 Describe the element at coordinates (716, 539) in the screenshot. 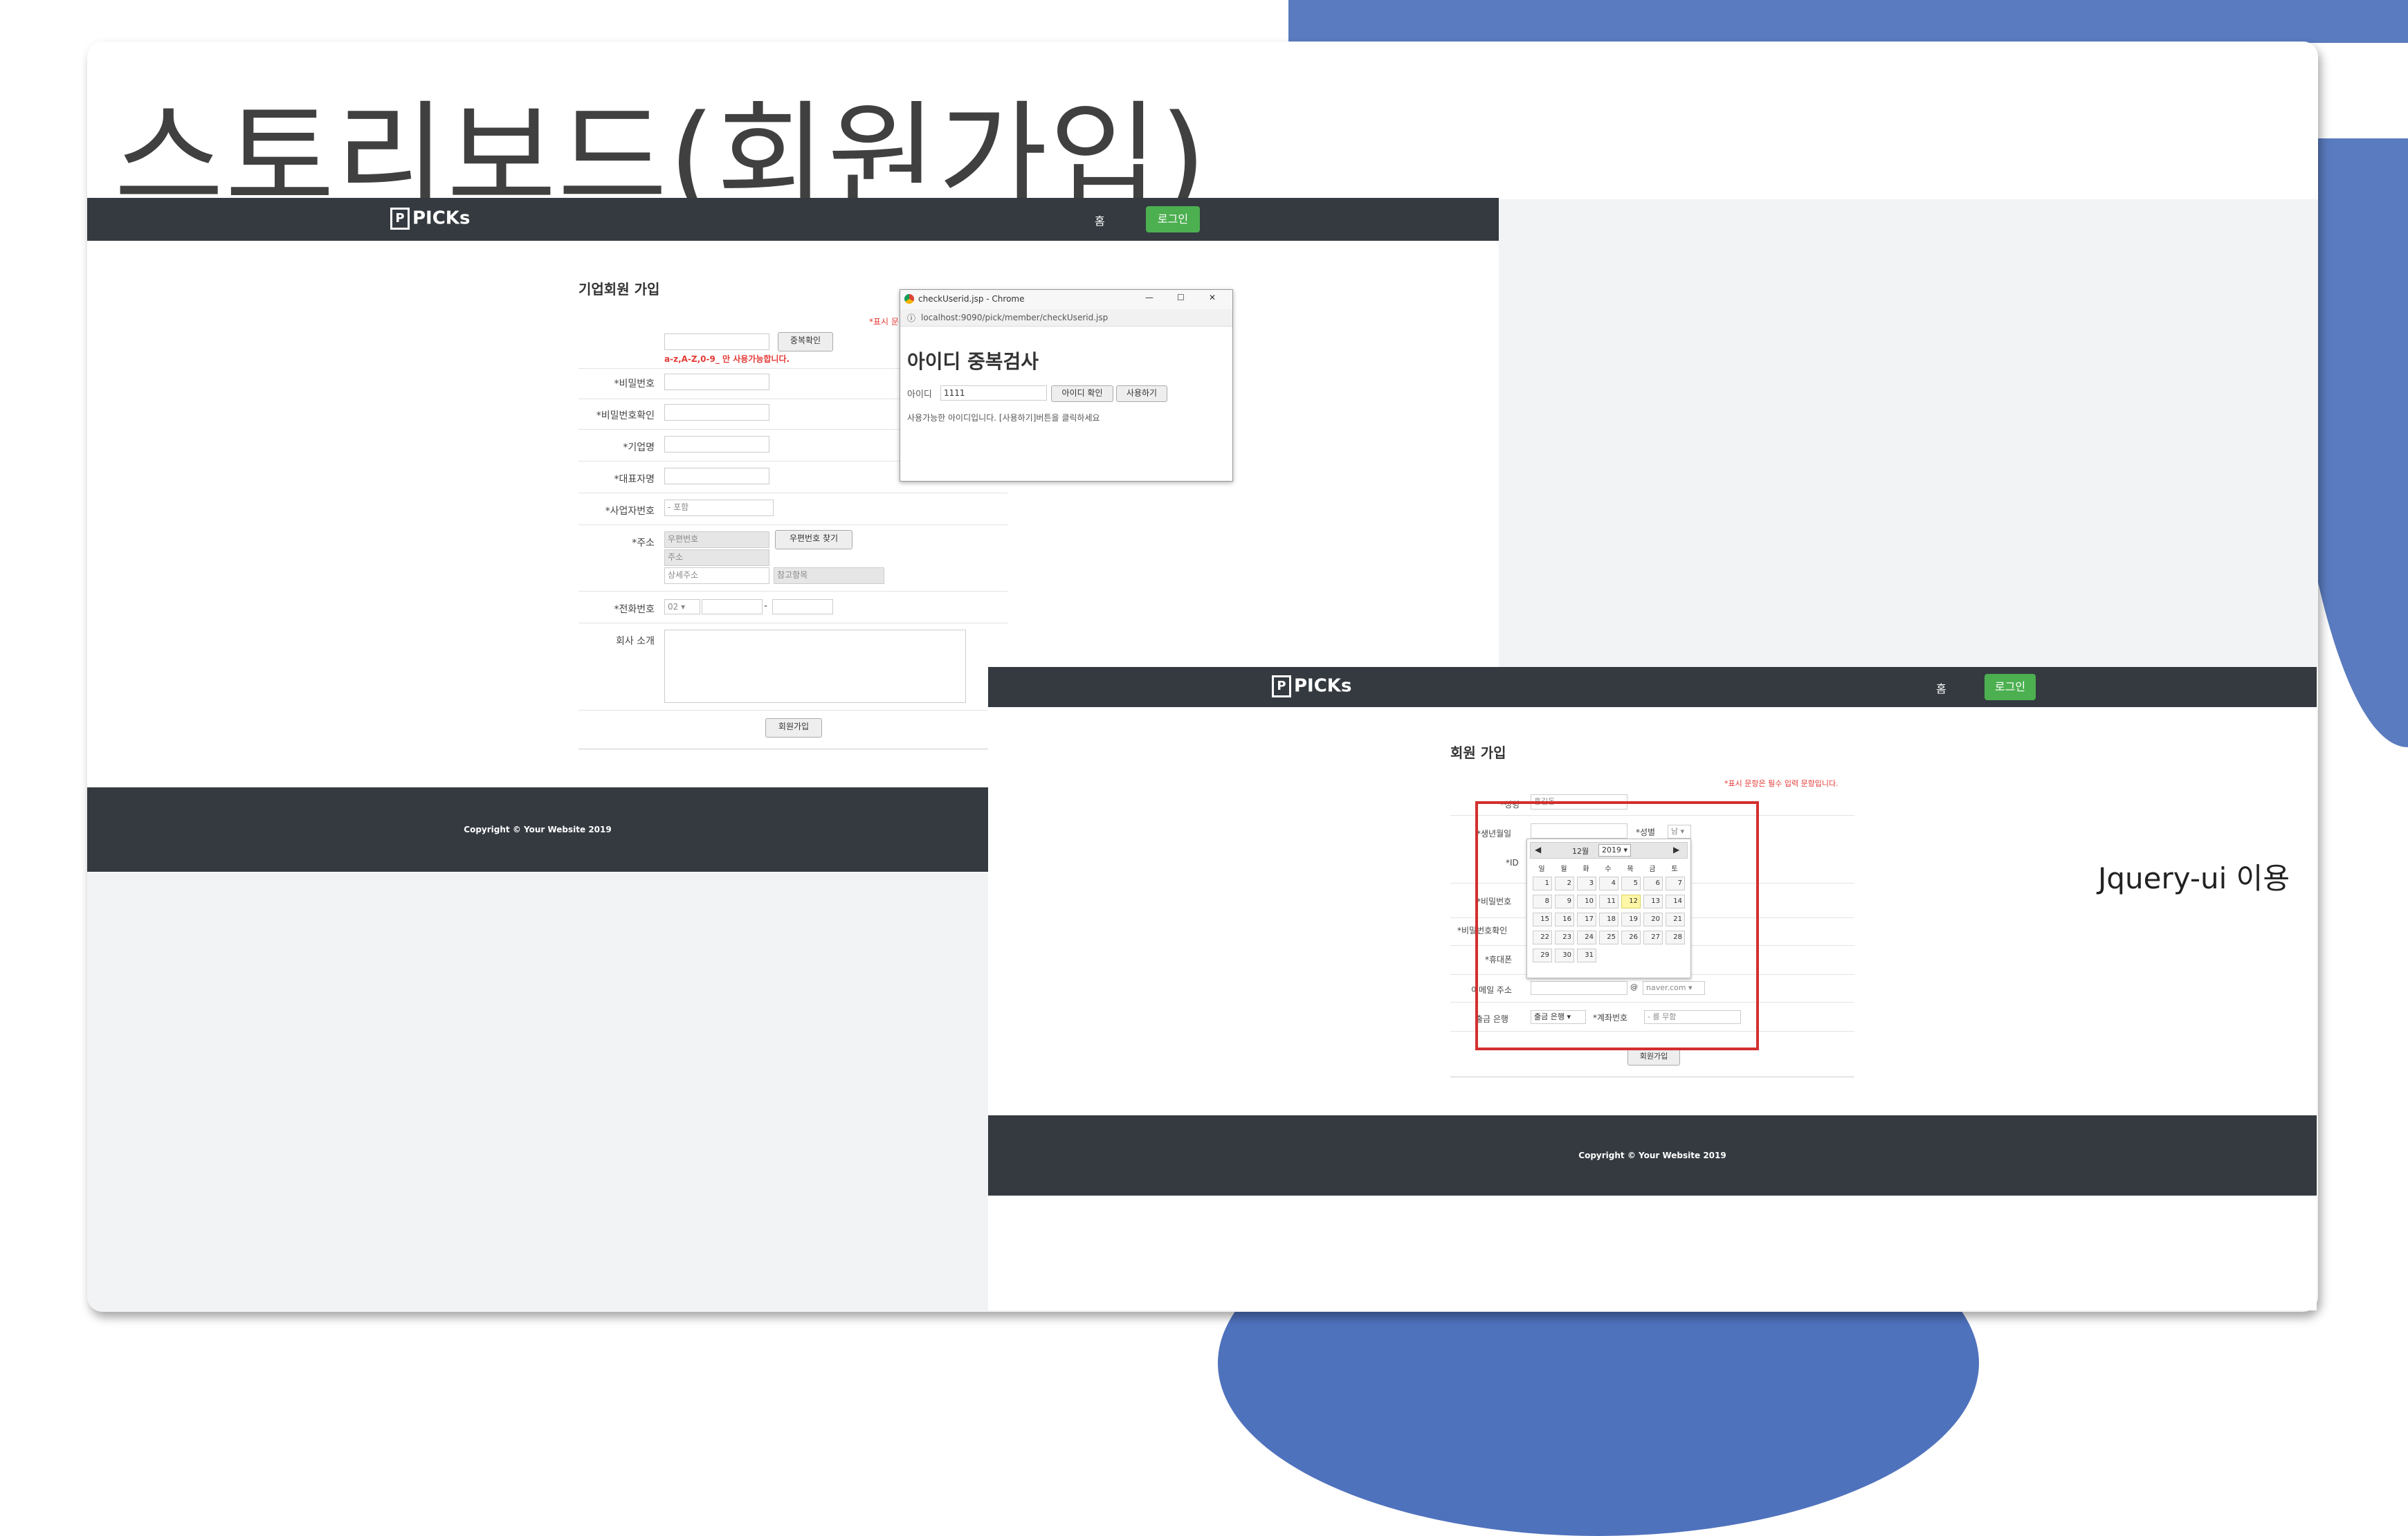

I see `postcode-input: 우편번호` at that location.